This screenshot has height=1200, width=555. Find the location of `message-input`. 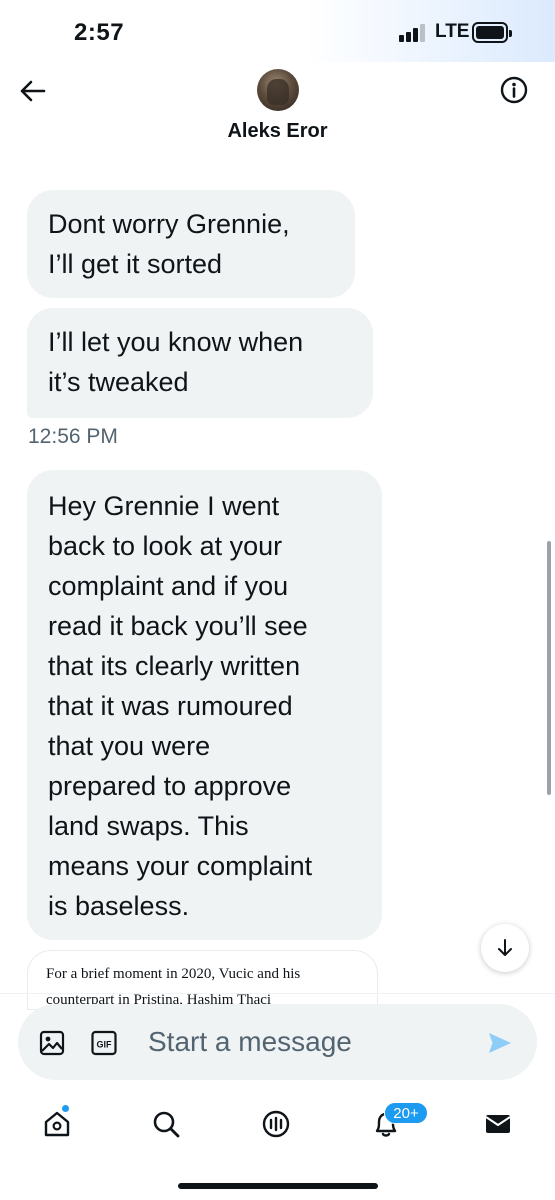

message-input is located at coordinates (298, 1042).